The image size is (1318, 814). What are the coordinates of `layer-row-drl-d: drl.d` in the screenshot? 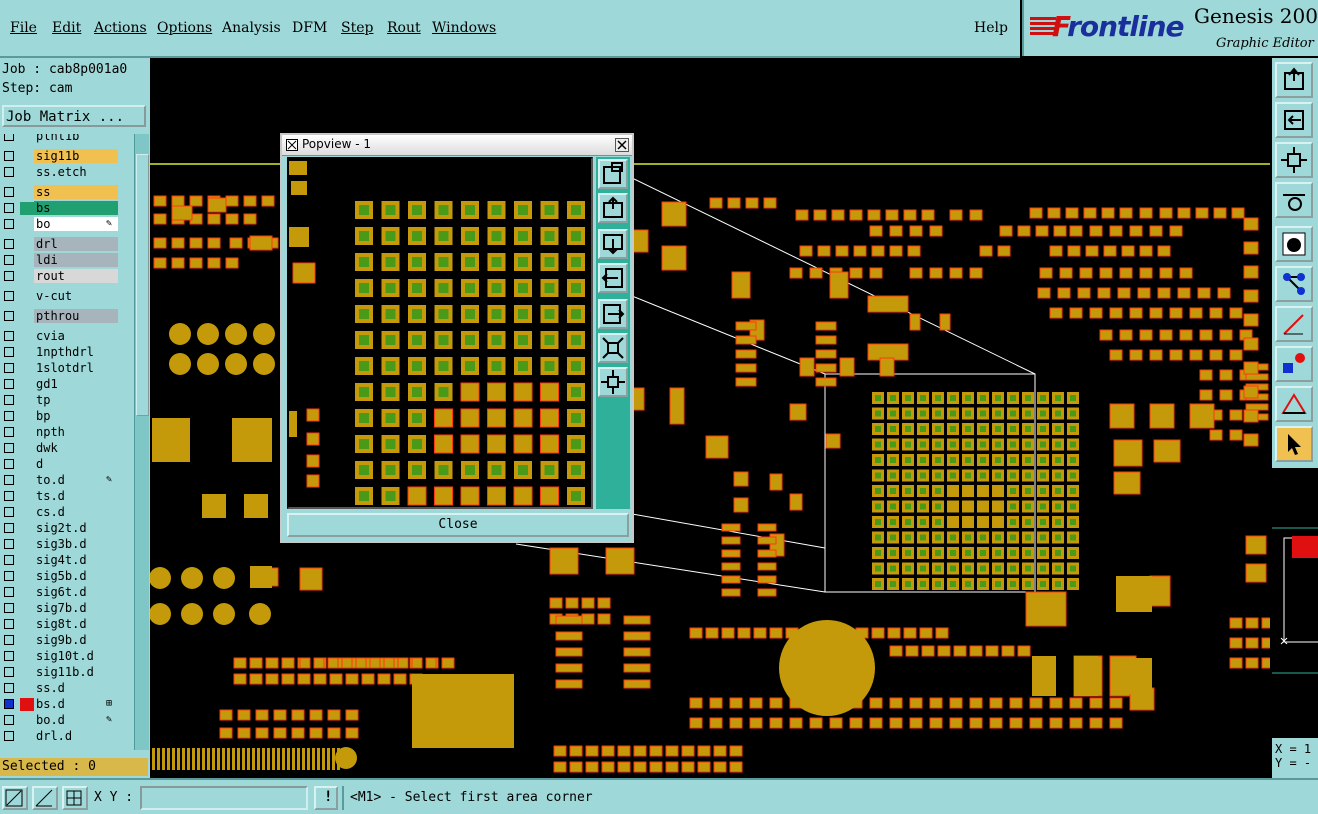 It's located at (67, 736).